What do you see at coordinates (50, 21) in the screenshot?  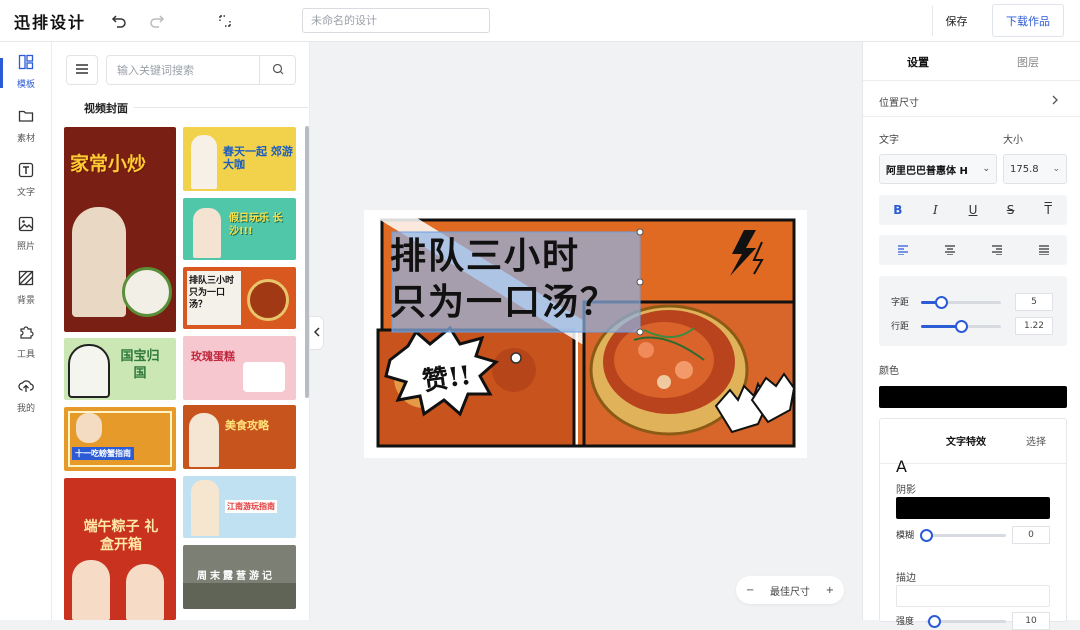 I see `app-logo: 迅排设计` at bounding box center [50, 21].